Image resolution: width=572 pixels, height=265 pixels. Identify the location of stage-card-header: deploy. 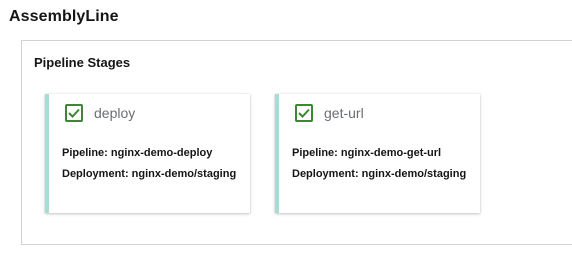
(100, 113).